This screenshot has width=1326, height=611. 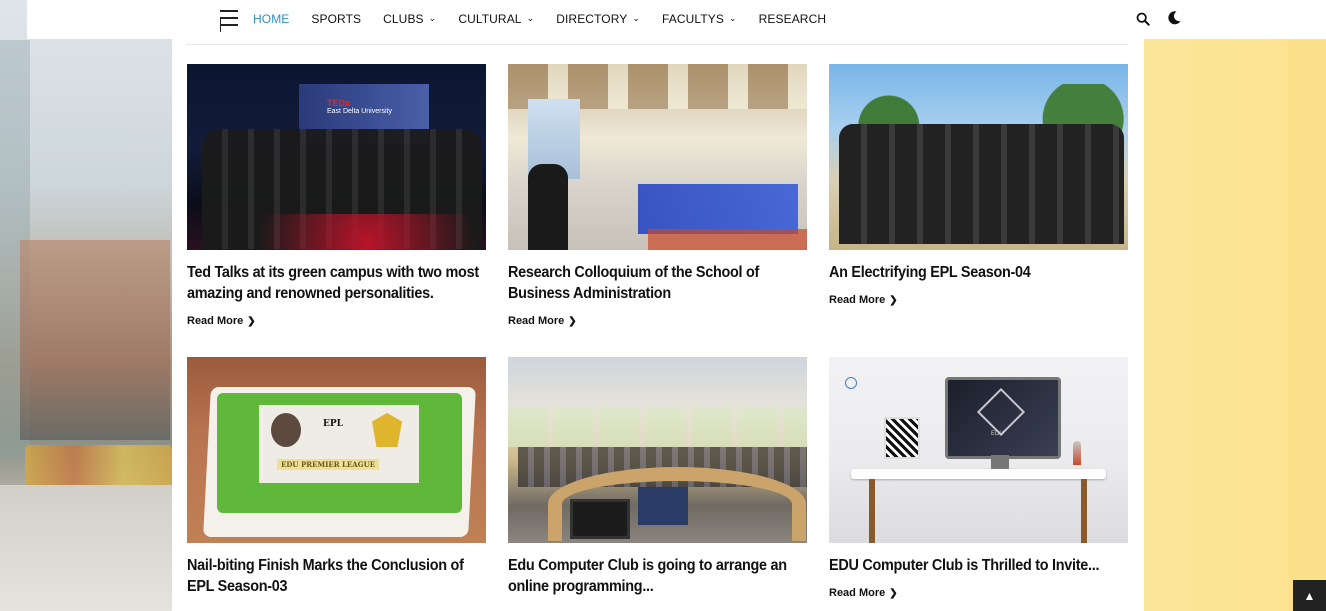 I want to click on nav-item-research: RESEARCH, so click(x=792, y=19).